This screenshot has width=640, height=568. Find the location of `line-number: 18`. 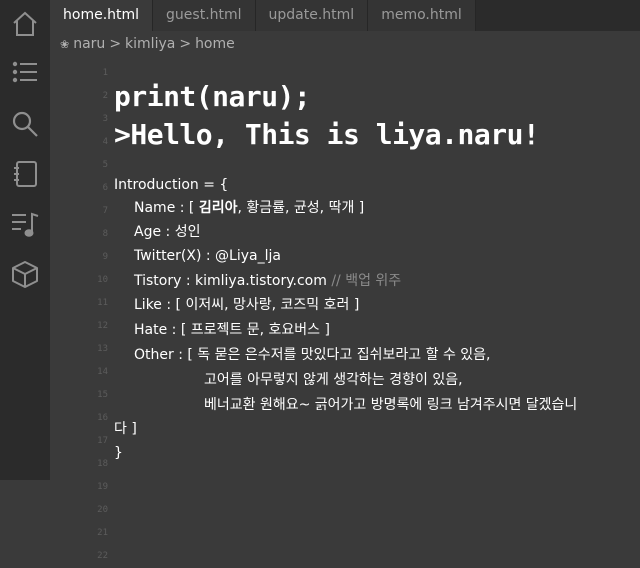

line-number: 18 is located at coordinates (102, 464).